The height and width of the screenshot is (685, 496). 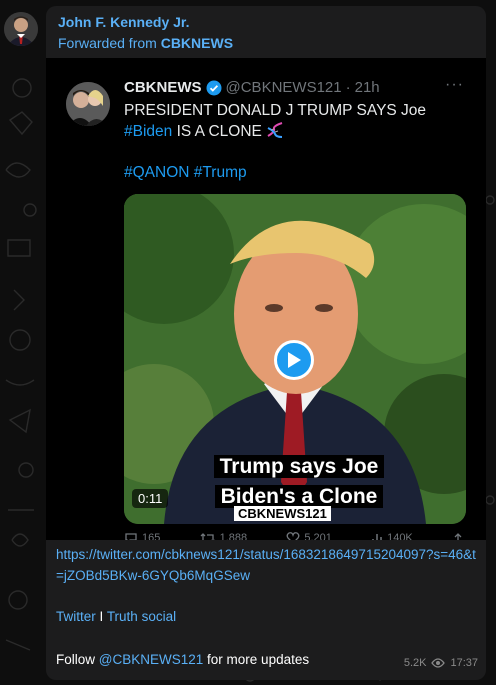 What do you see at coordinates (219, 131) in the screenshot?
I see `tweet-text-part2: IS A CLONE` at bounding box center [219, 131].